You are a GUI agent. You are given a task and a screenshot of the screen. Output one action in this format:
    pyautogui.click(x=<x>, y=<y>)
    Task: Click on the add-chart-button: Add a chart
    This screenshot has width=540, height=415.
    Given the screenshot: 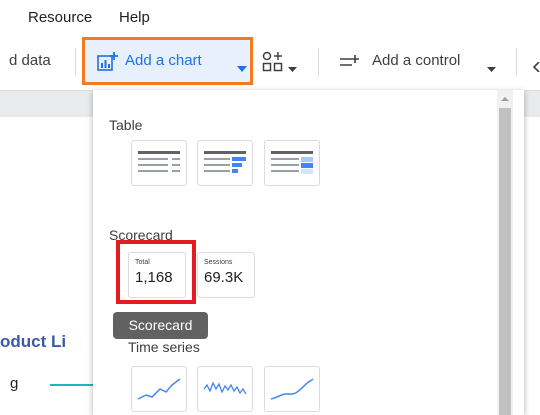 What is the action you would take?
    pyautogui.click(x=167, y=61)
    